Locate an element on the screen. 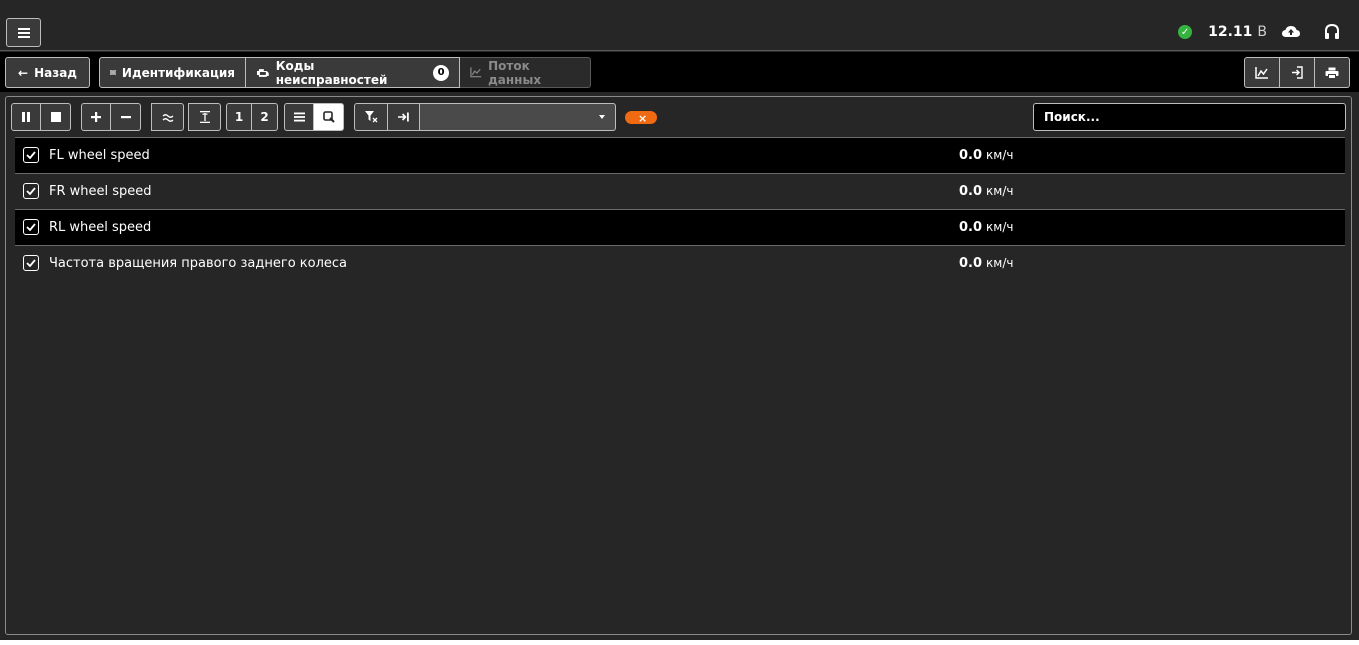  voltage-unit: В is located at coordinates (1262, 32).